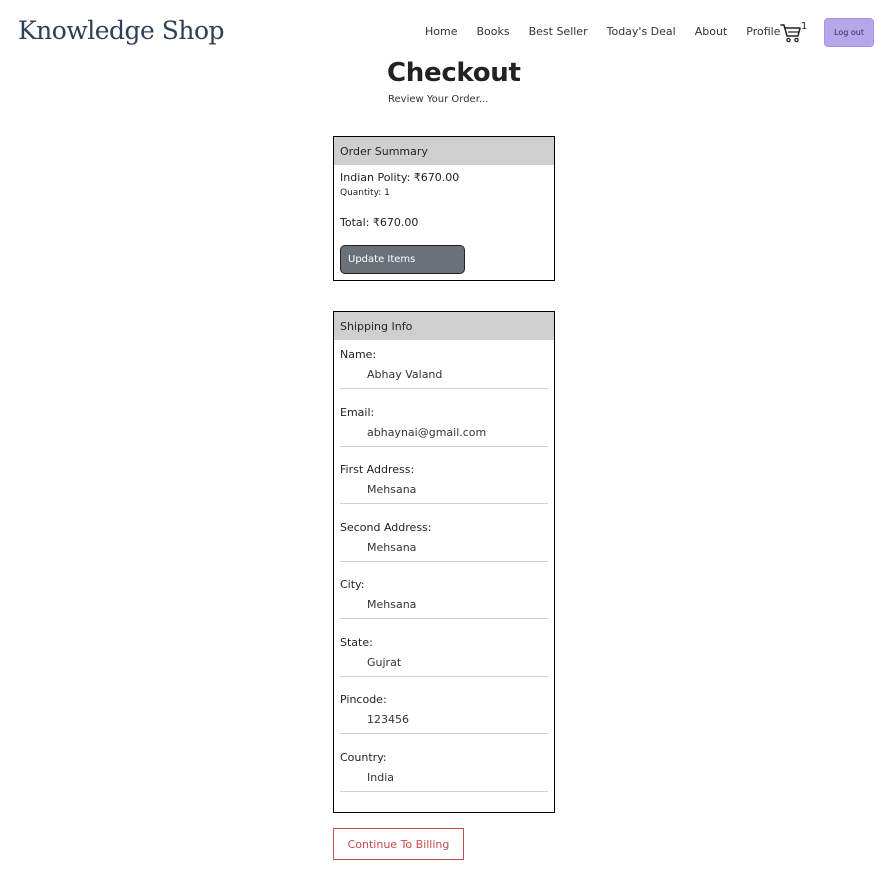  I want to click on nav-todays-deal: Today's Deal, so click(641, 31).